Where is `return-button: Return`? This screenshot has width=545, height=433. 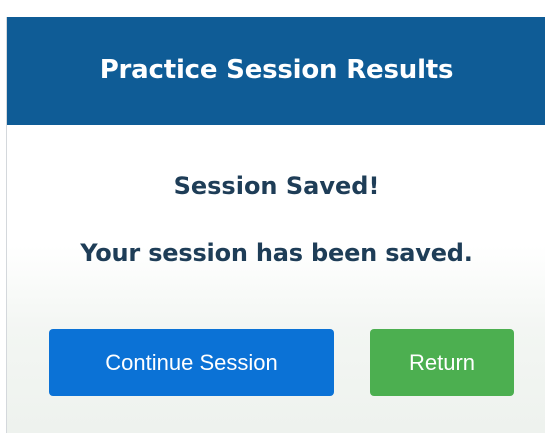
return-button: Return is located at coordinates (442, 362).